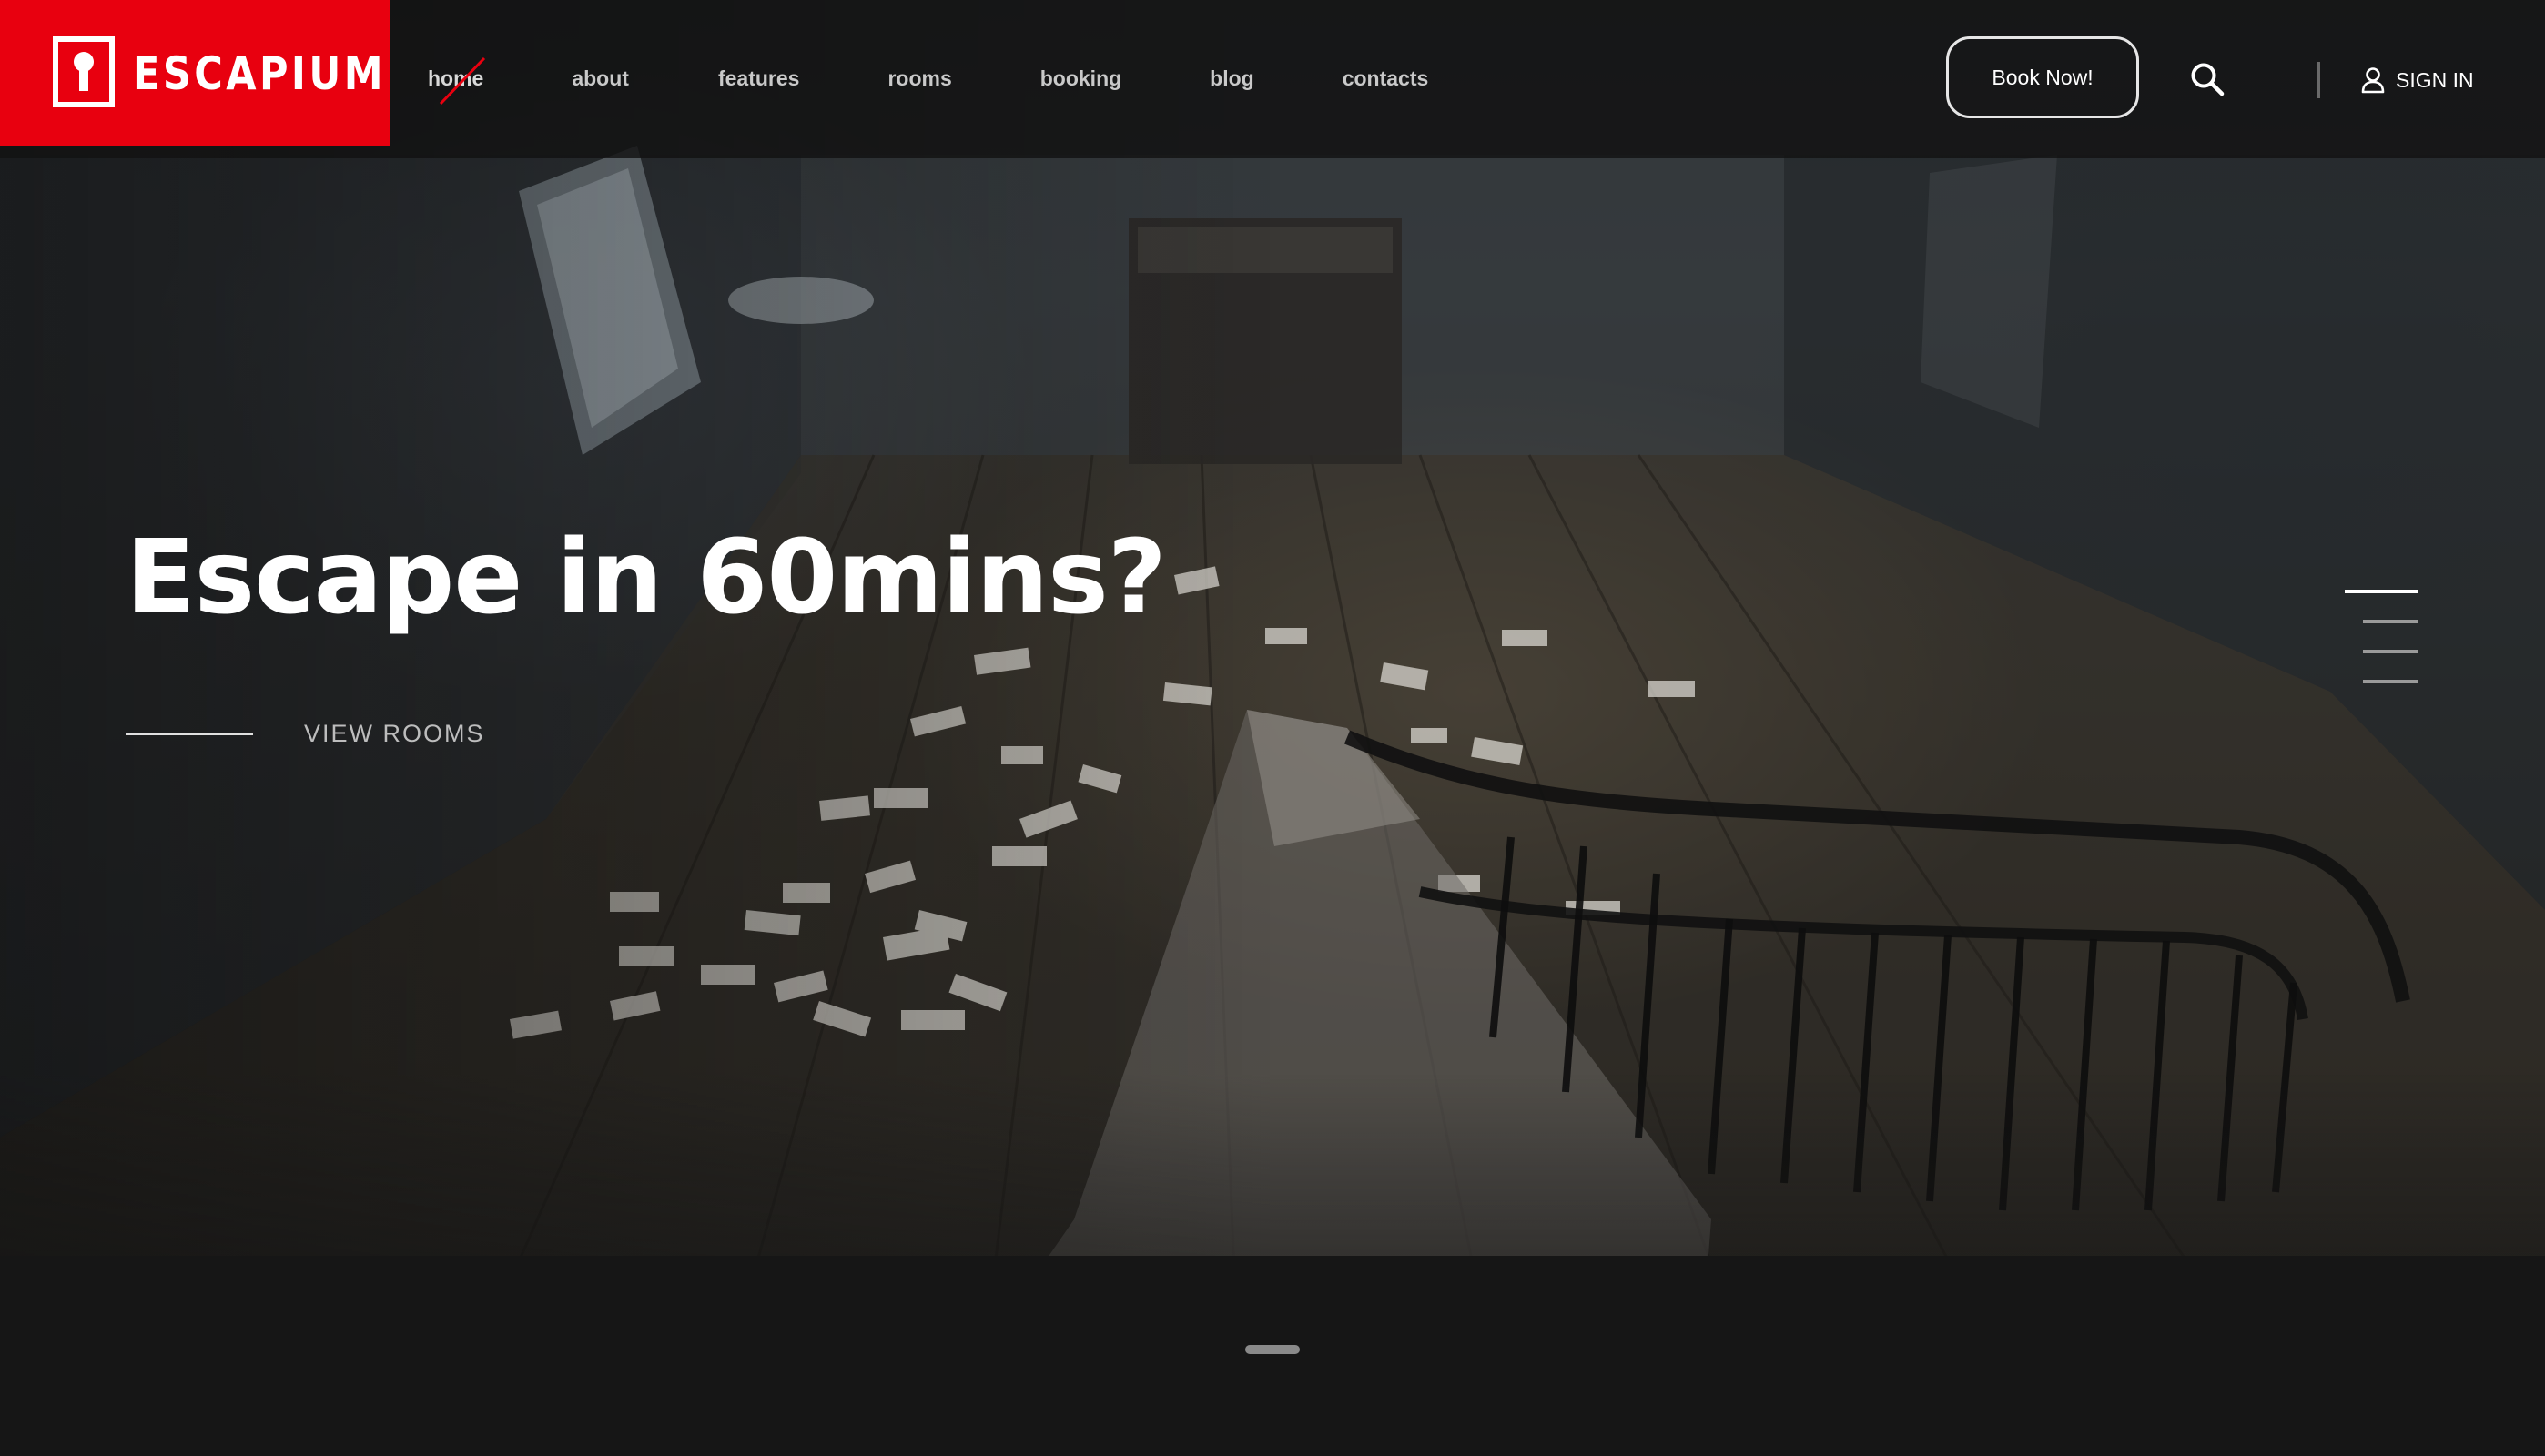 The width and height of the screenshot is (2545, 1456). I want to click on nav-item-label: features, so click(758, 78).